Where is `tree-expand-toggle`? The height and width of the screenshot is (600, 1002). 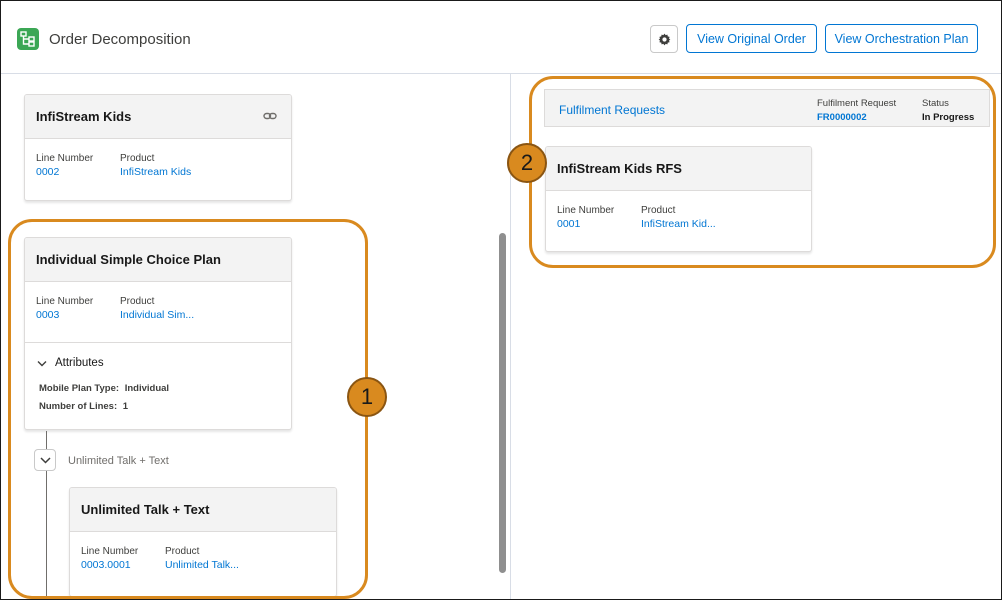
tree-expand-toggle is located at coordinates (45, 460).